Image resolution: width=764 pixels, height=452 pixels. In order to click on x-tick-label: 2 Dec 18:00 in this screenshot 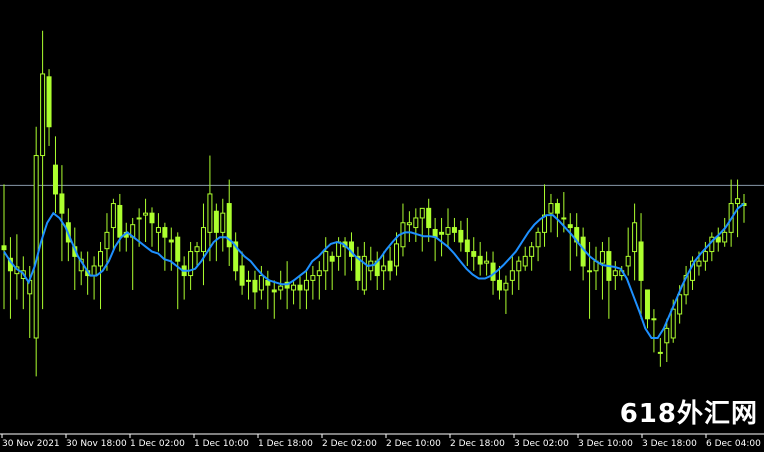, I will do `click(477, 444)`.